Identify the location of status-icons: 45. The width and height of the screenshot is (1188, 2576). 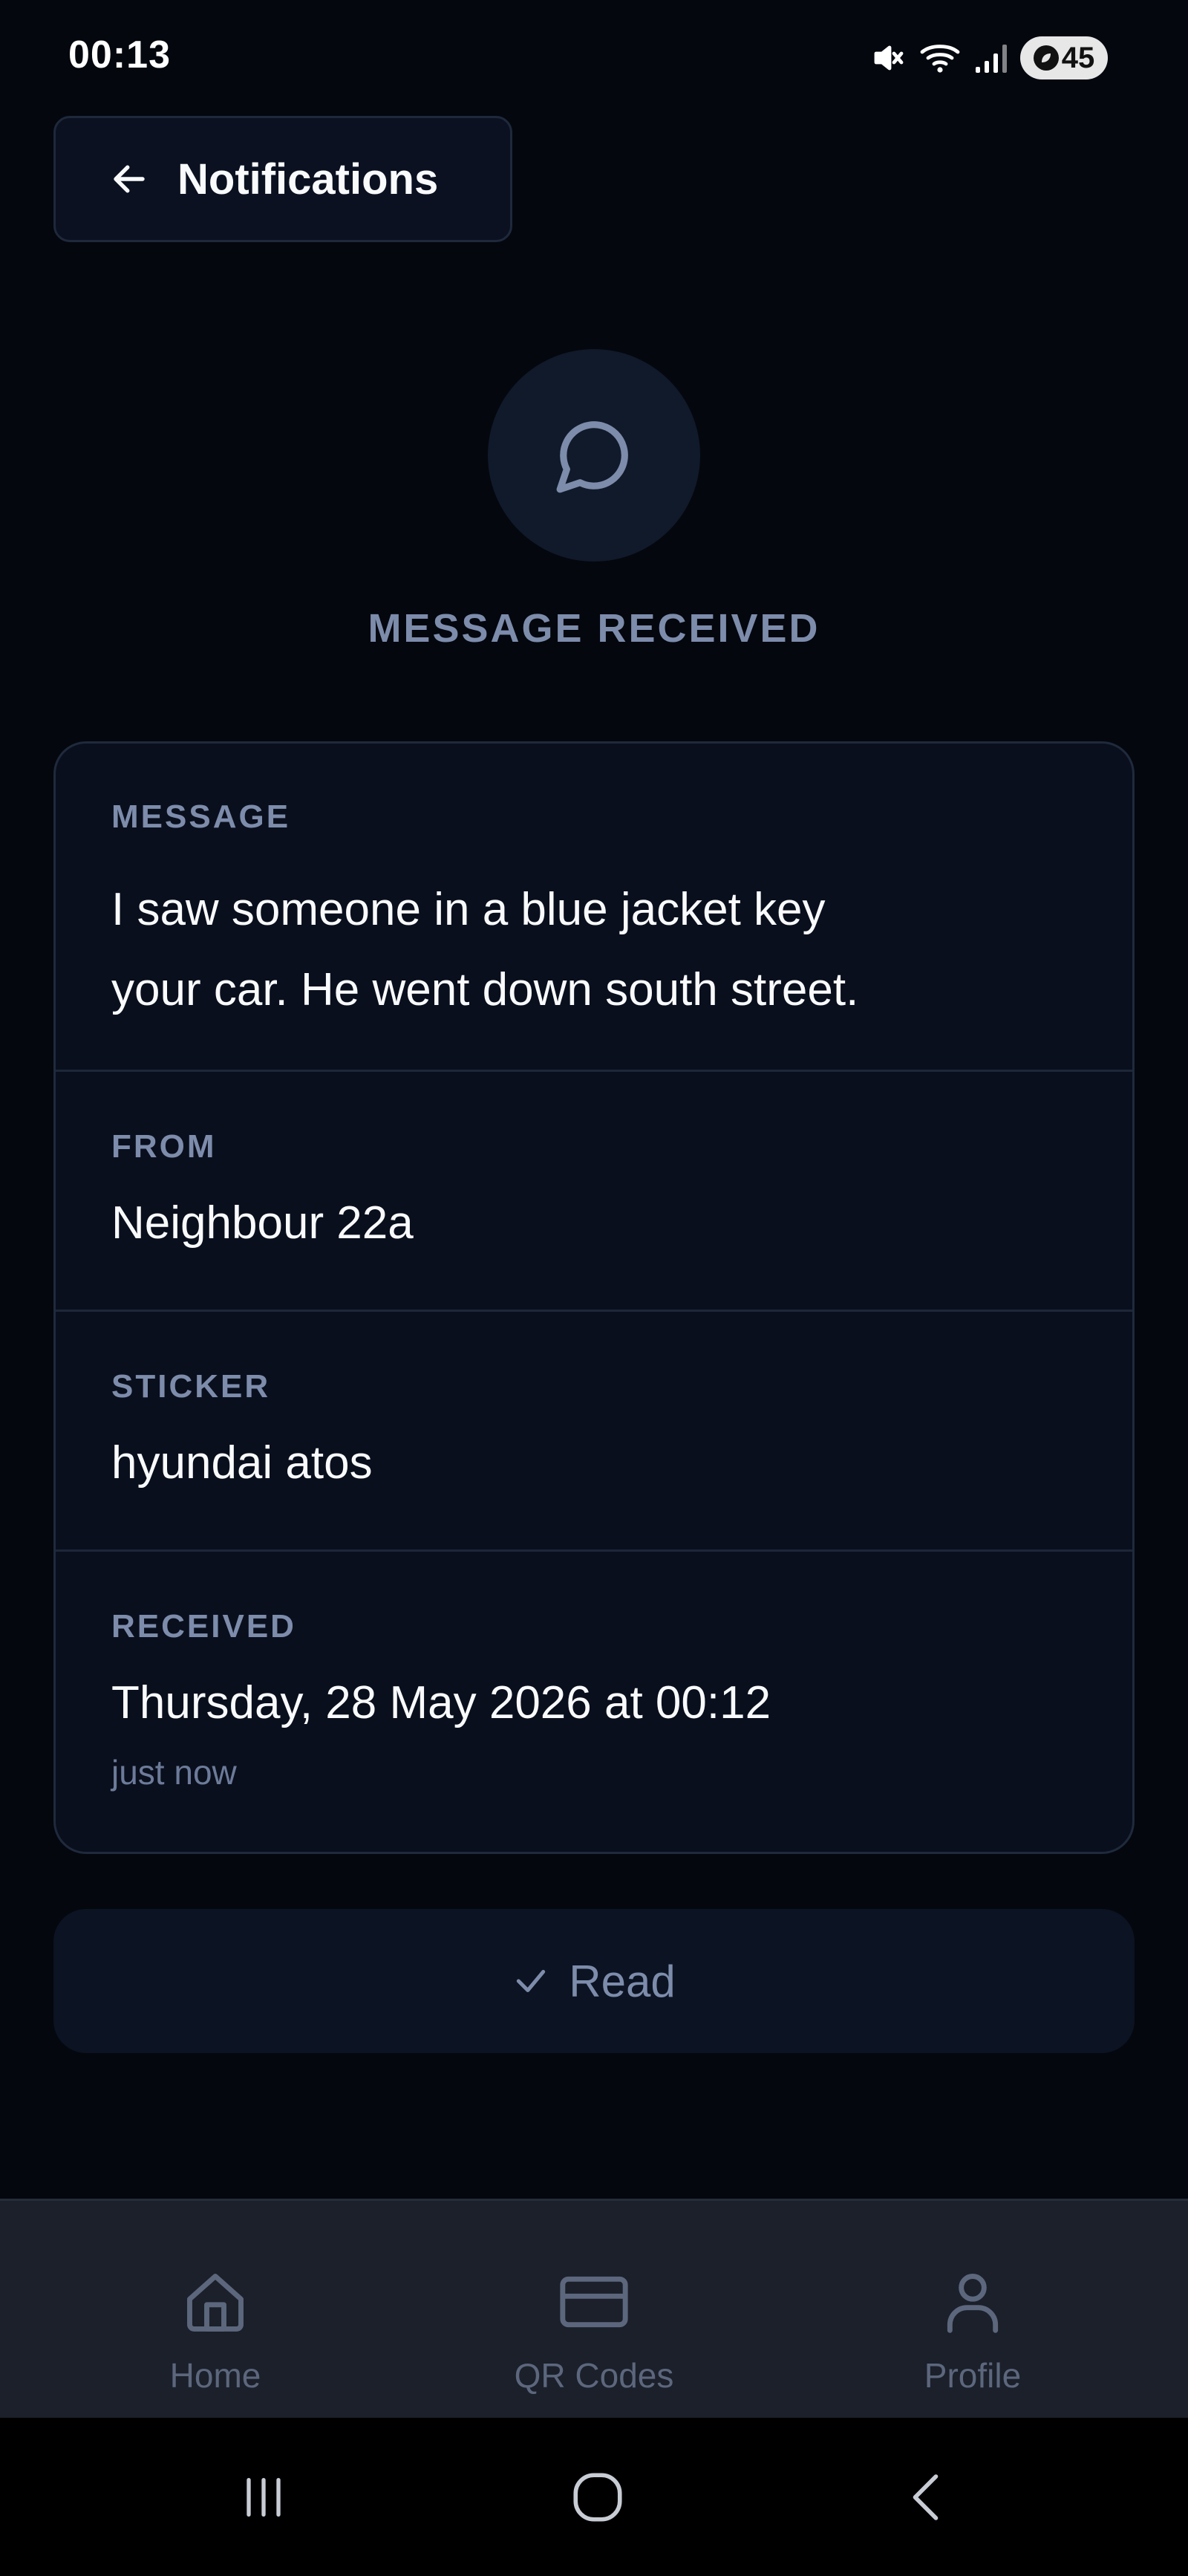
(989, 58).